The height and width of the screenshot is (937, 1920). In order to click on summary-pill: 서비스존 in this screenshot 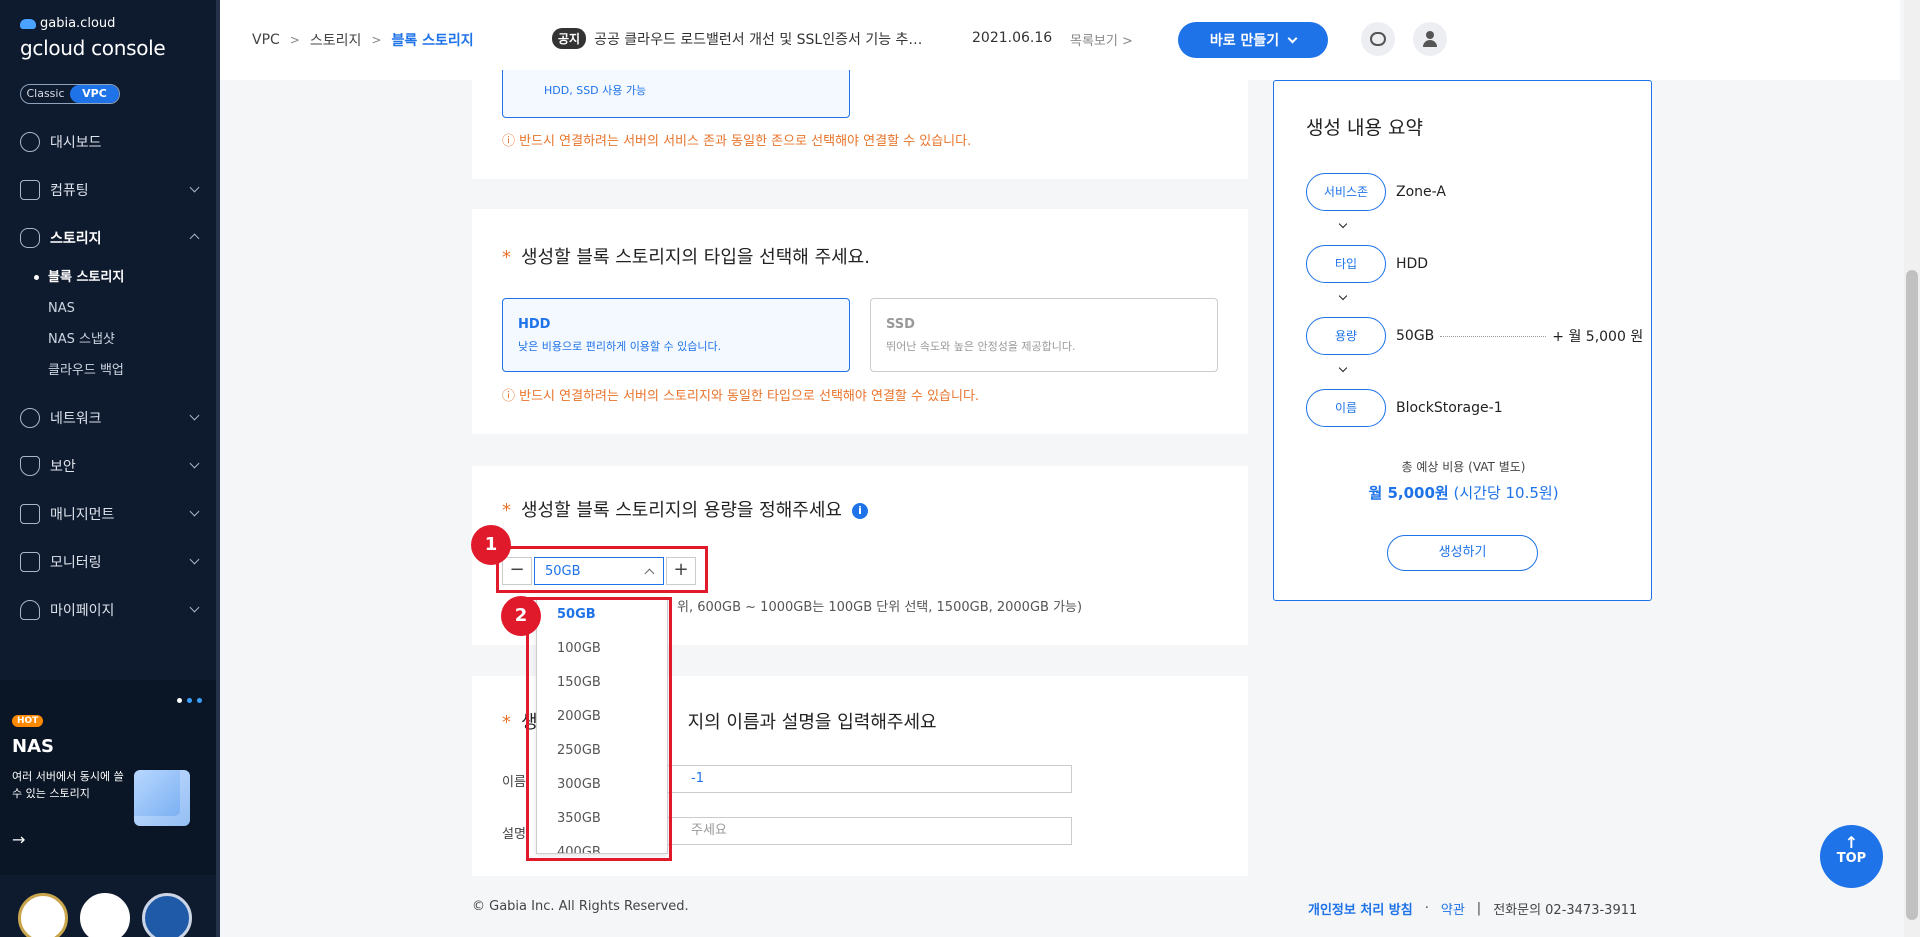, I will do `click(1346, 192)`.